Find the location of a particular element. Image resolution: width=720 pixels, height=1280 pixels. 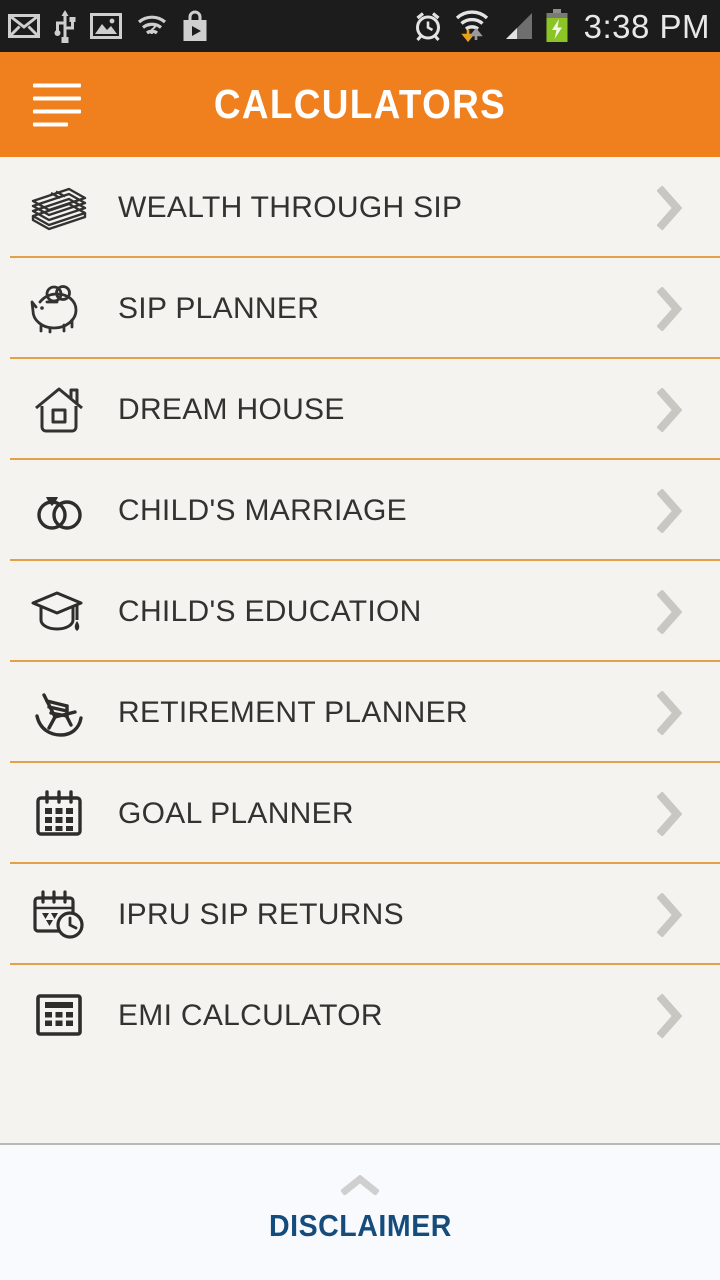

list-item: IPRU SIP RETURNS is located at coordinates (360, 914).